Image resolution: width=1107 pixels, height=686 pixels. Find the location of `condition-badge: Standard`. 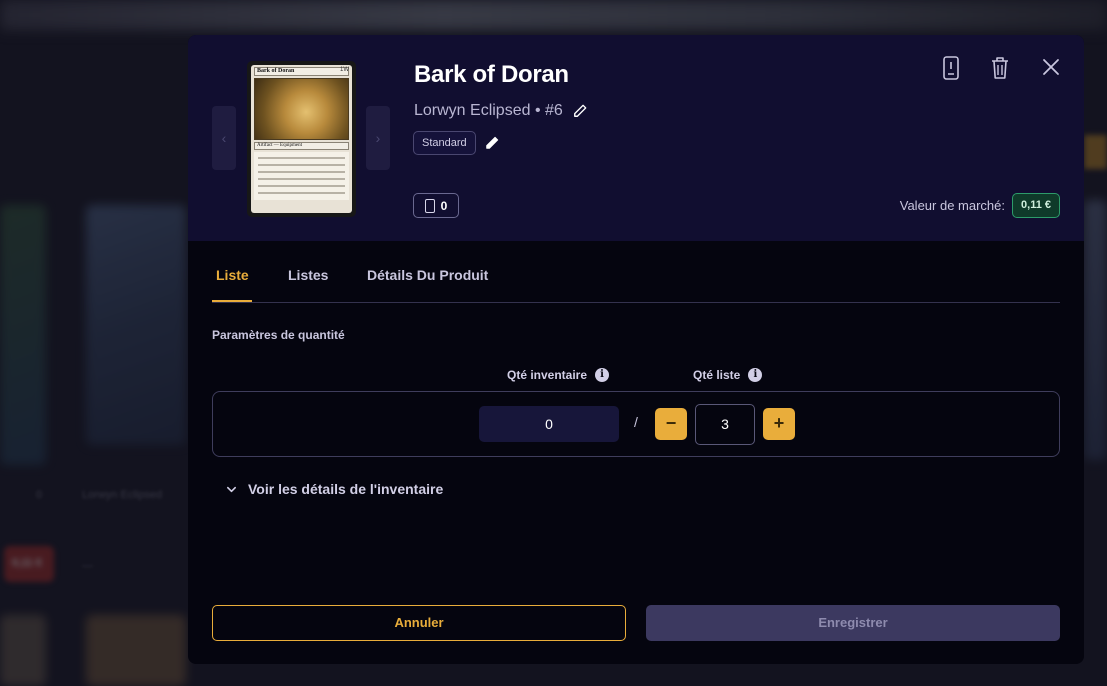

condition-badge: Standard is located at coordinates (444, 143).